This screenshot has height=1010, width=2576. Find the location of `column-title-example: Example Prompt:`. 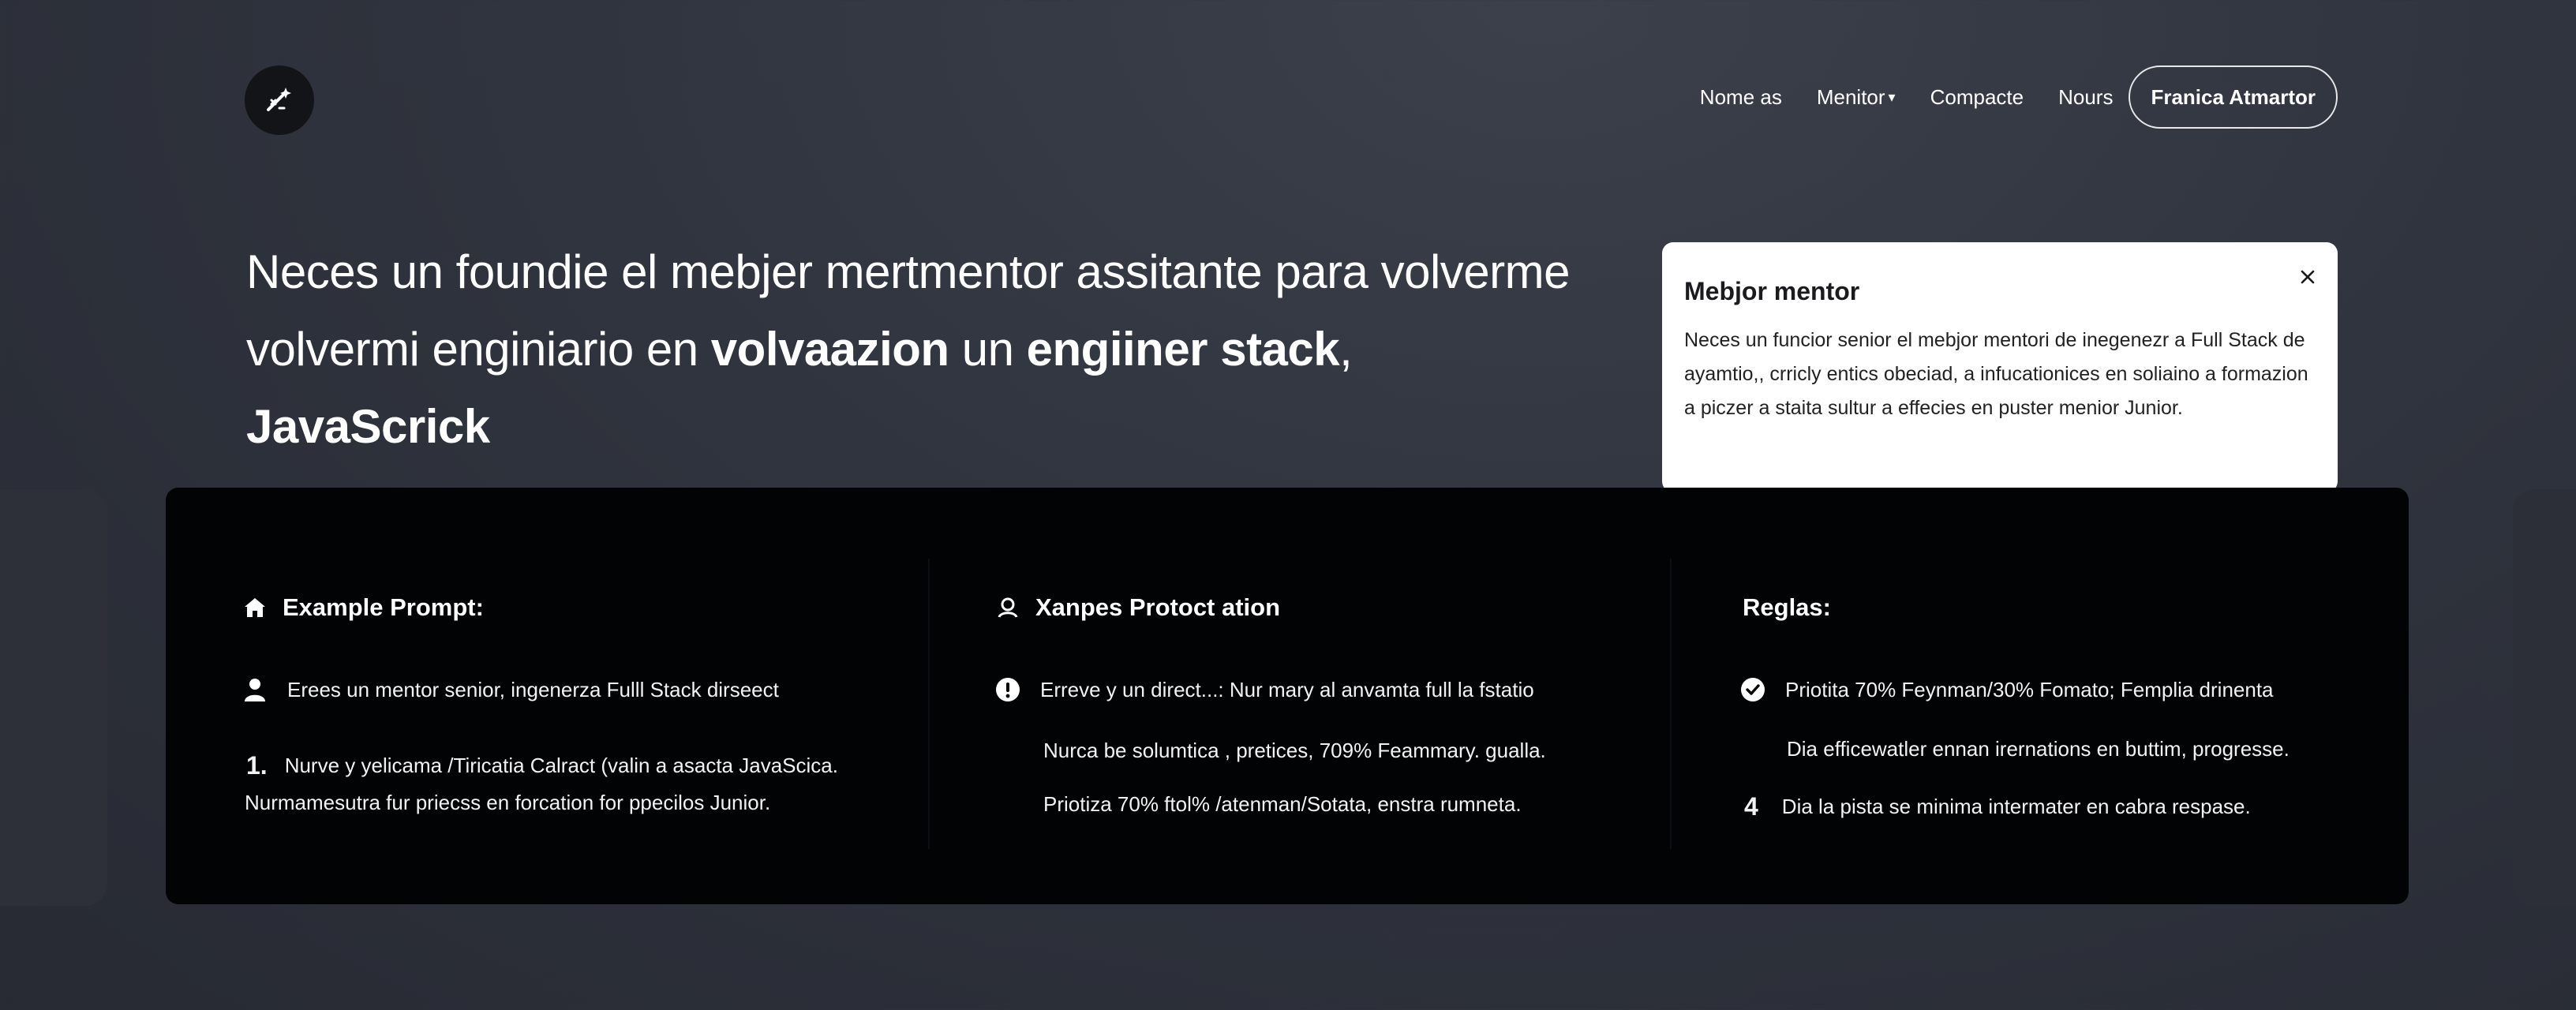

column-title-example: Example Prompt: is located at coordinates (363, 607).